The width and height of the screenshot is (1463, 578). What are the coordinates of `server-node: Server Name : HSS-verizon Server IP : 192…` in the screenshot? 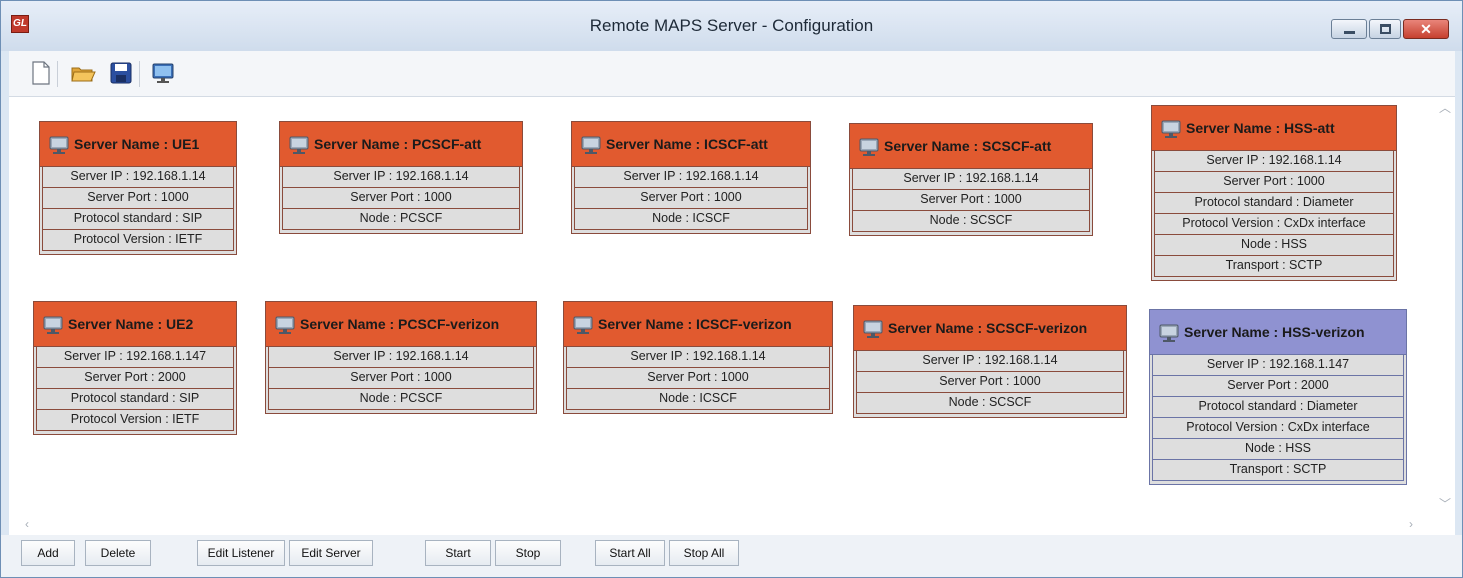 It's located at (1278, 397).